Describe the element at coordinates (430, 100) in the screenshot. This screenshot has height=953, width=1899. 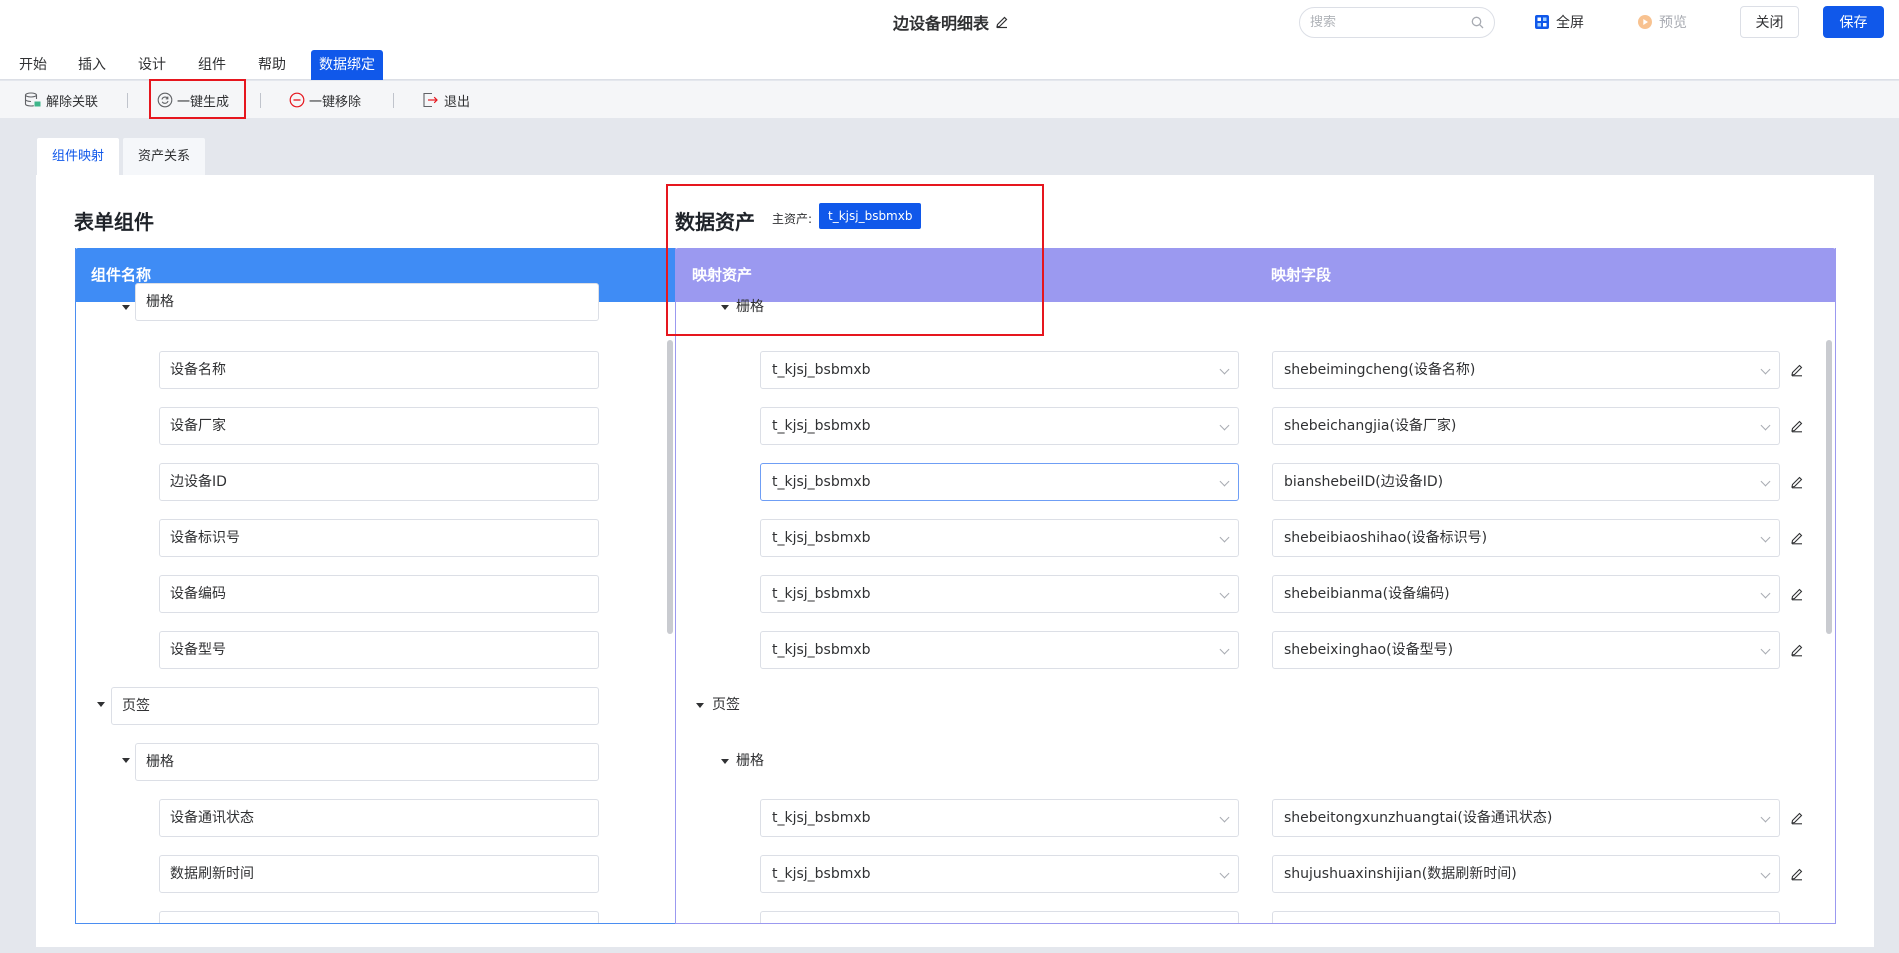
I see `exit-icon` at that location.